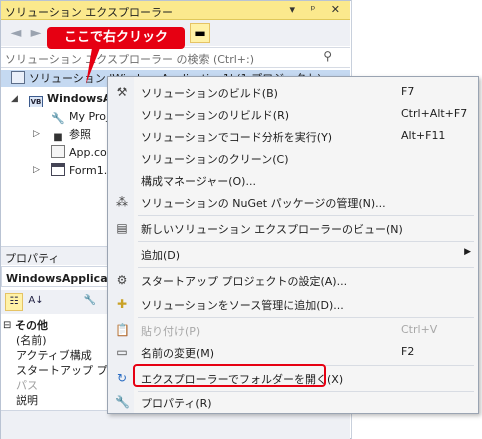  Describe the element at coordinates (434, 113) in the screenshot. I see `menu-item-shortcut: Ctrl+Alt+F7` at that location.